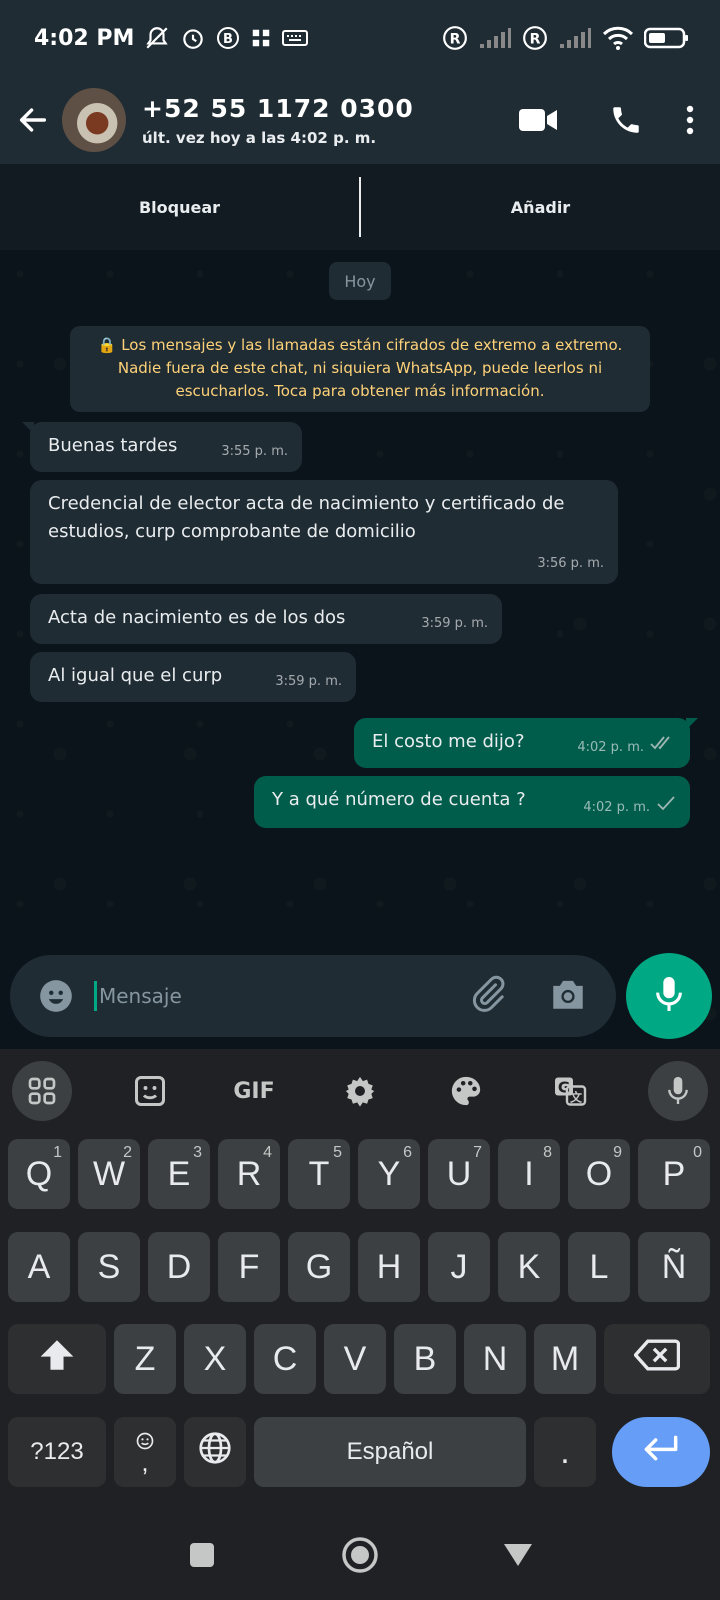 The width and height of the screenshot is (720, 1600). I want to click on message-time: 3:55 p. m., so click(254, 451).